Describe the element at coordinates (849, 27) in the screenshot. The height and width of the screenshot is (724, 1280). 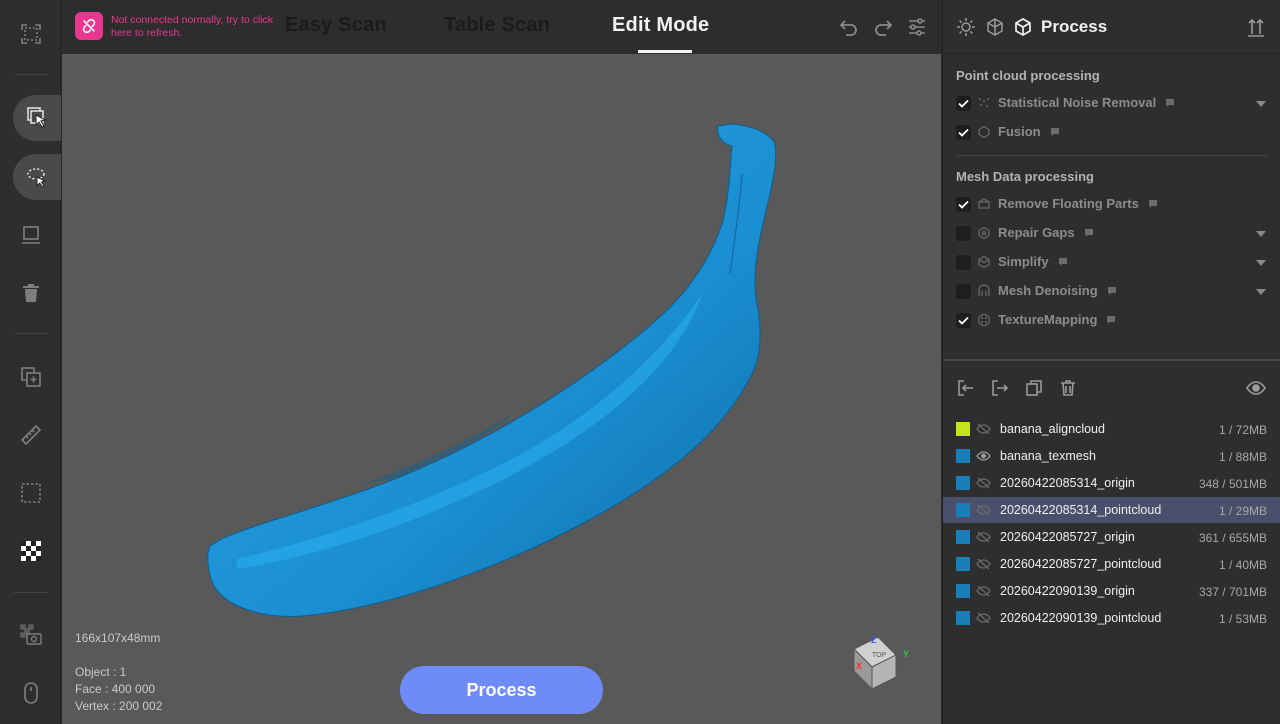
I see `undo-icon` at that location.